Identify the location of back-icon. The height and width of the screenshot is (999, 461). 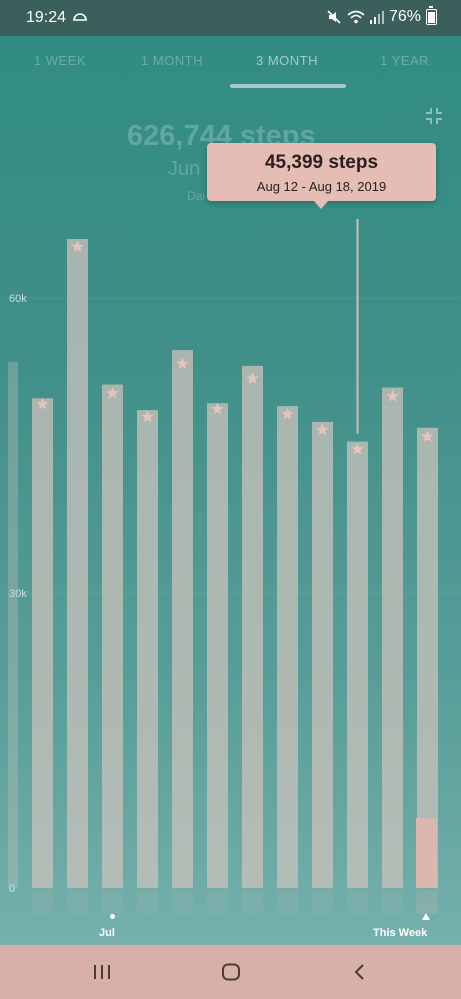
(359, 972).